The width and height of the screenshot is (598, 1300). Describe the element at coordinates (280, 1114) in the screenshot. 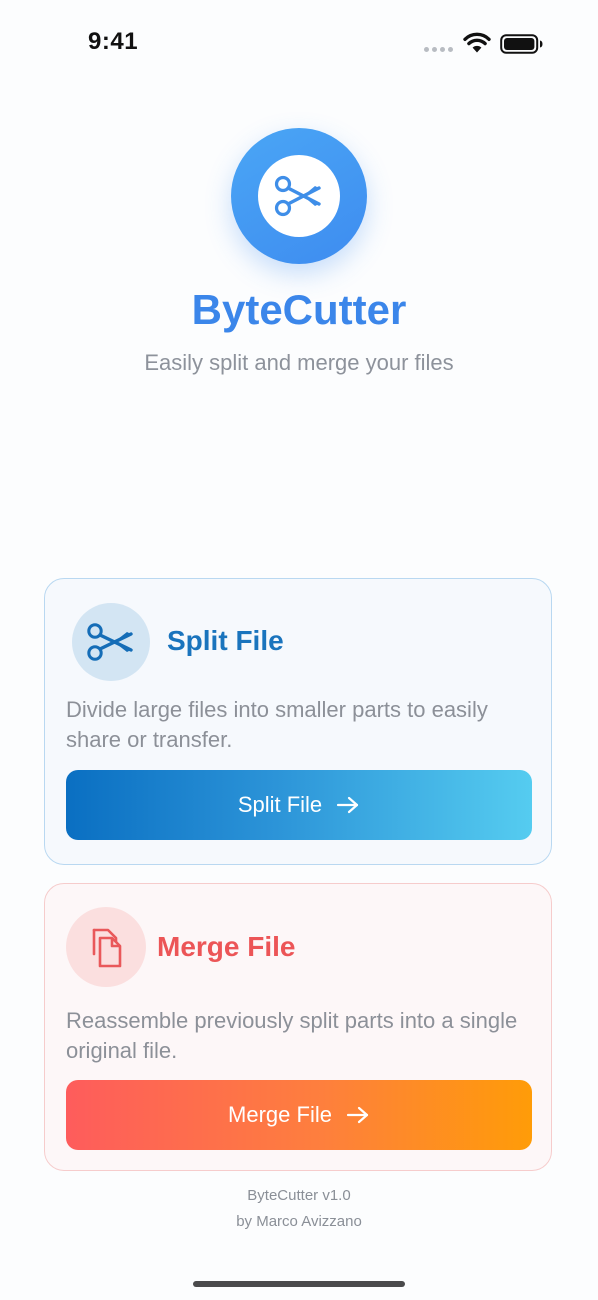

I see `merge-file-button-label: Merge File` at that location.